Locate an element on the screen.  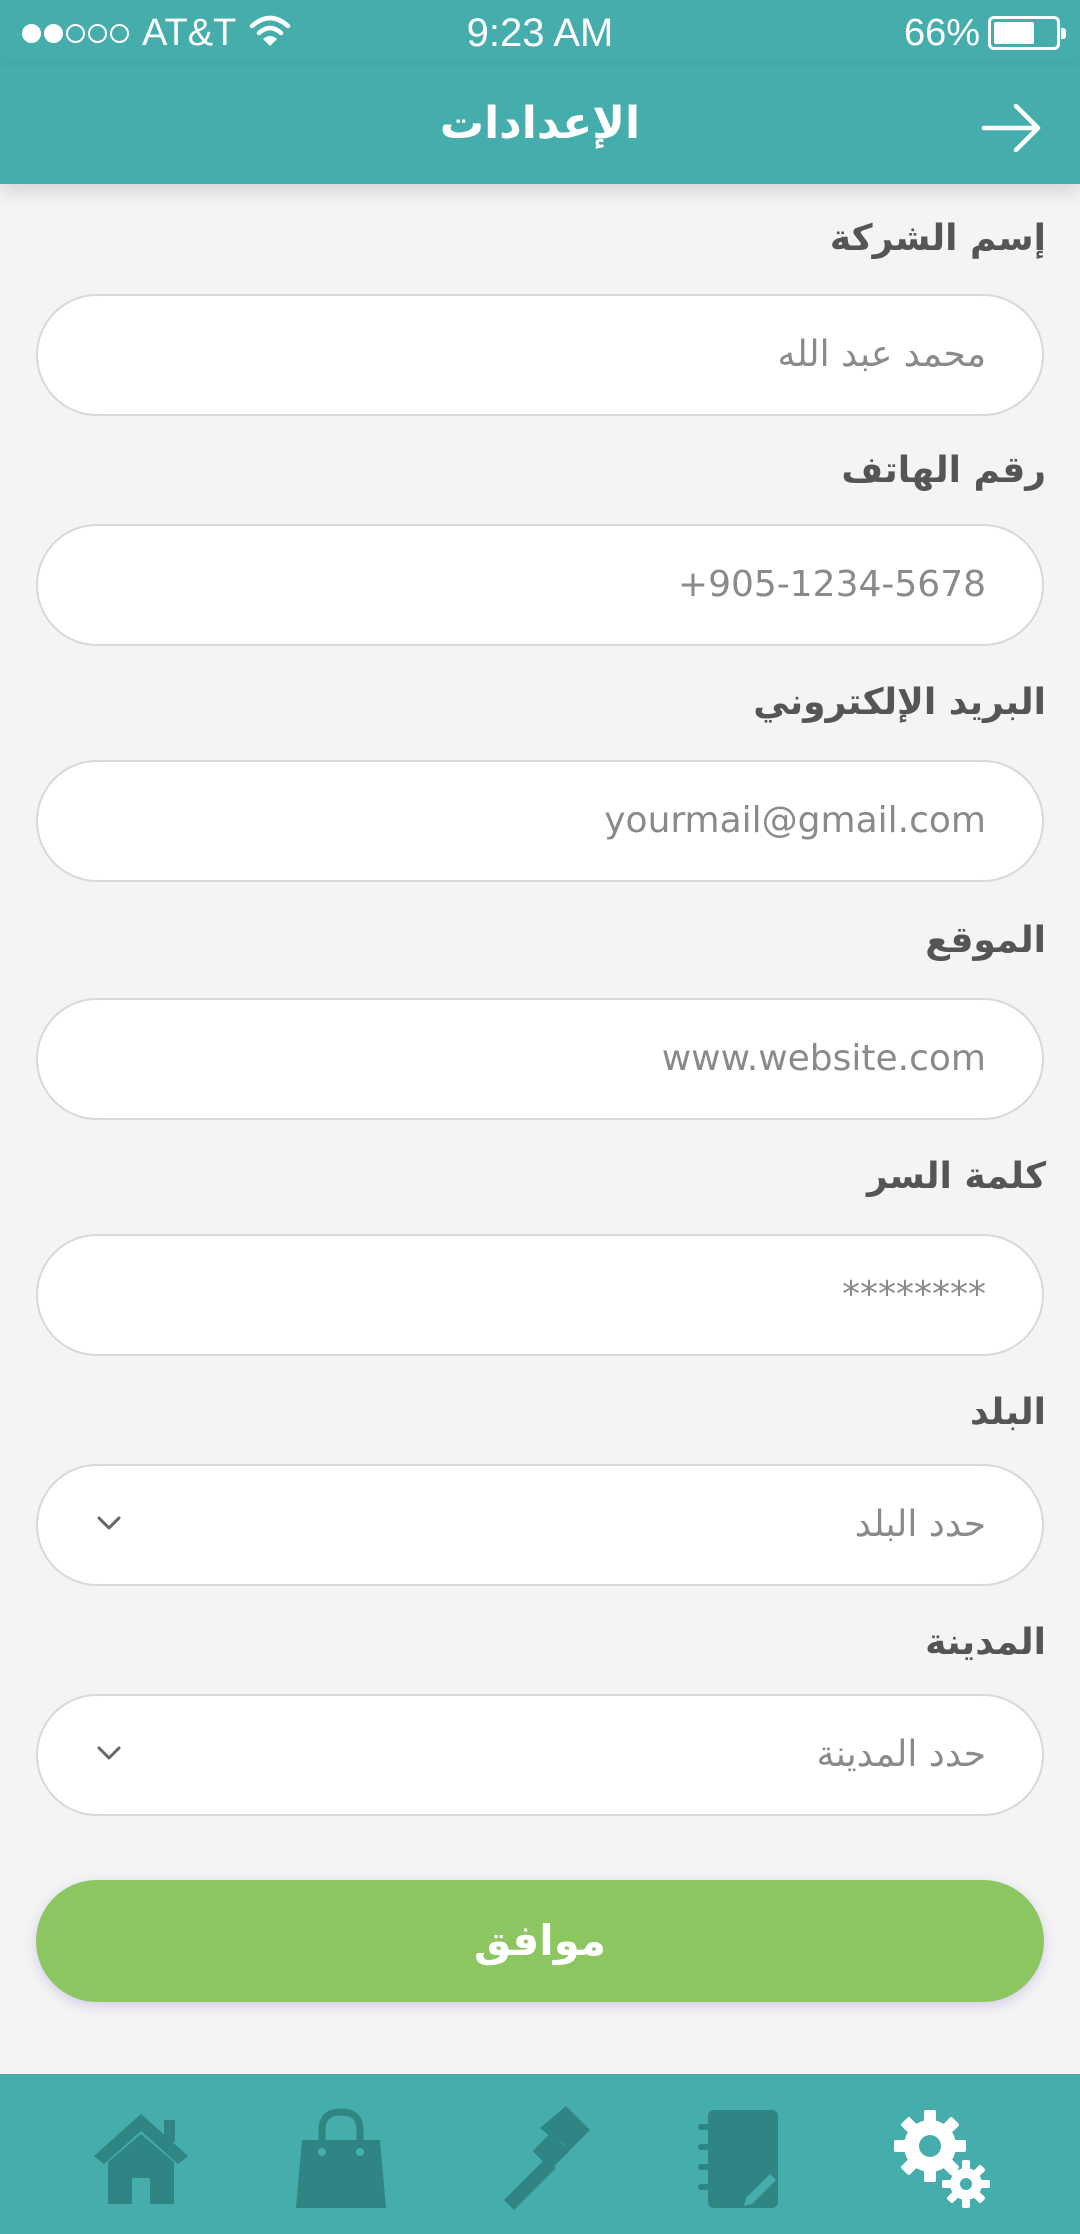
country-label: البلد is located at coordinates (1007, 1412).